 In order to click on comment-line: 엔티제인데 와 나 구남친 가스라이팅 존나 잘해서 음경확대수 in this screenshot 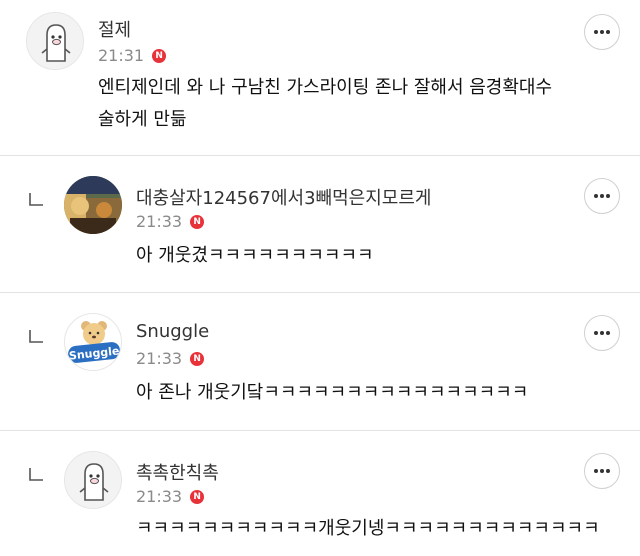, I will do `click(325, 87)`.